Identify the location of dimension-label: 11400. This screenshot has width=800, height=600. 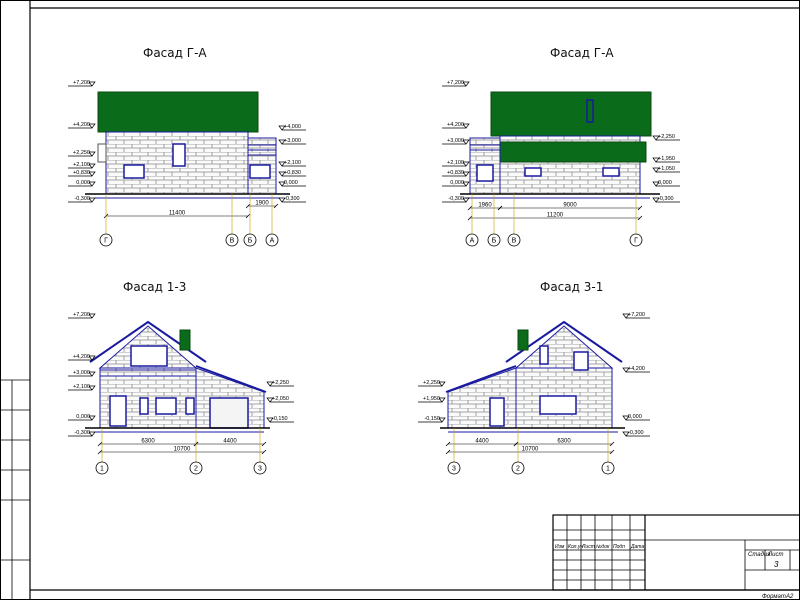
(177, 214).